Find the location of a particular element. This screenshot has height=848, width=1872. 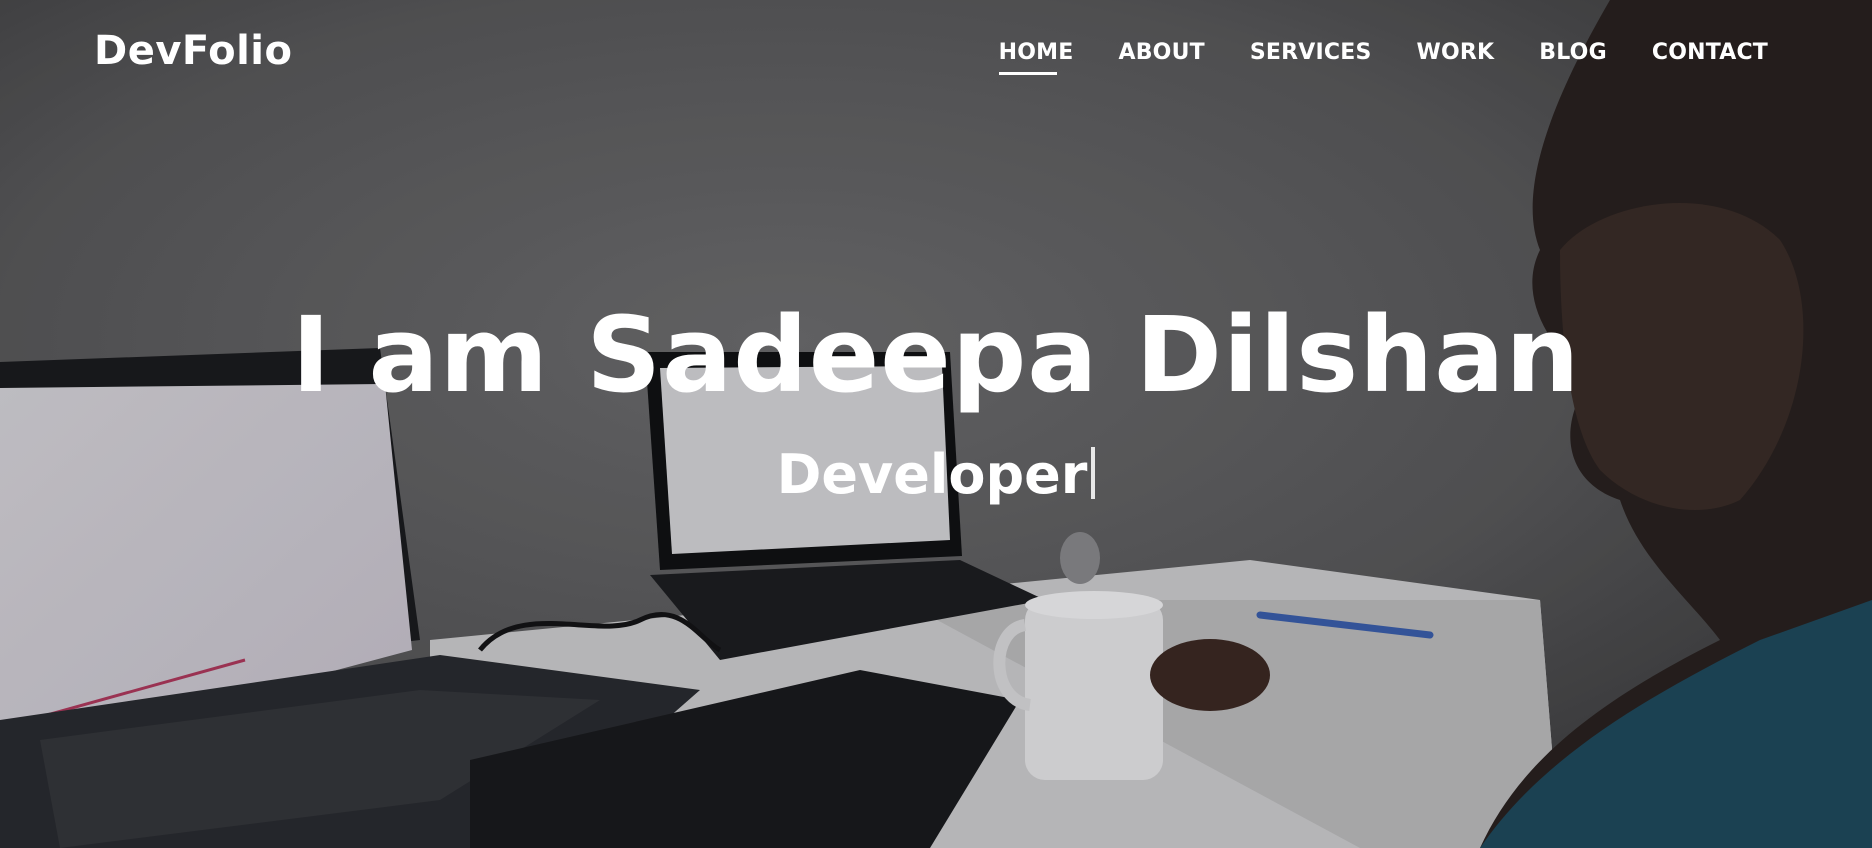

nav-item-services: SERVICES is located at coordinates (1311, 57).